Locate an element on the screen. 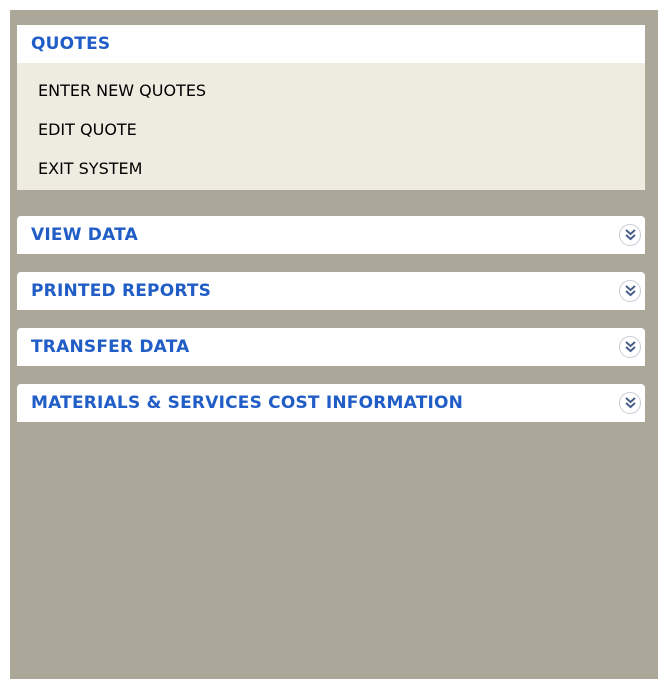 This screenshot has width=658, height=679. task-edit-quote: EDIT QUOTE is located at coordinates (331, 129).